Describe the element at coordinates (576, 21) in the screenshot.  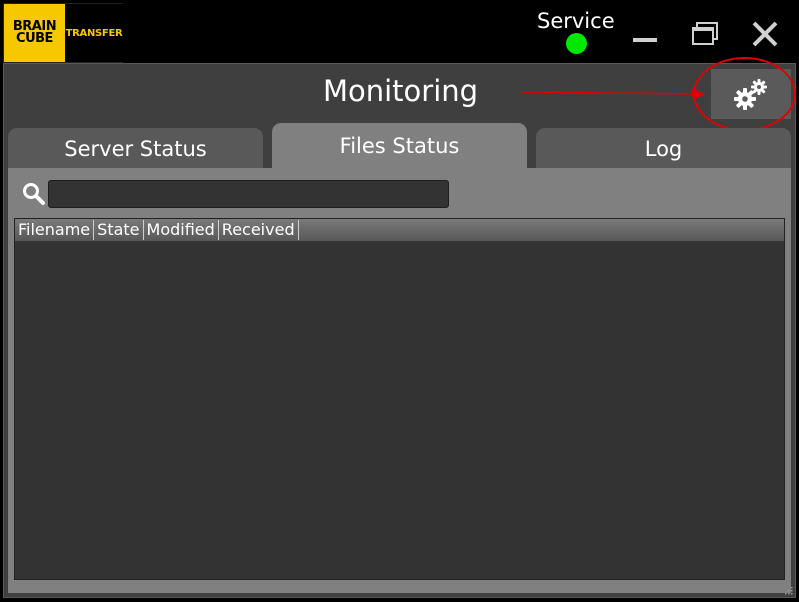
I see `service-label: Service` at that location.